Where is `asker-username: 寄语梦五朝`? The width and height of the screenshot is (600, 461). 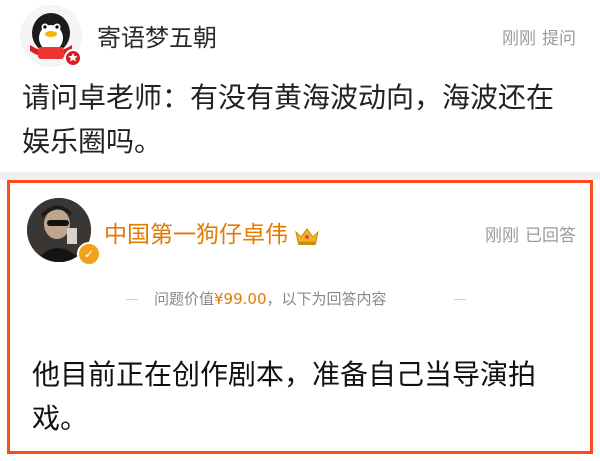
asker-username: 寄语梦五朝 is located at coordinates (157, 35).